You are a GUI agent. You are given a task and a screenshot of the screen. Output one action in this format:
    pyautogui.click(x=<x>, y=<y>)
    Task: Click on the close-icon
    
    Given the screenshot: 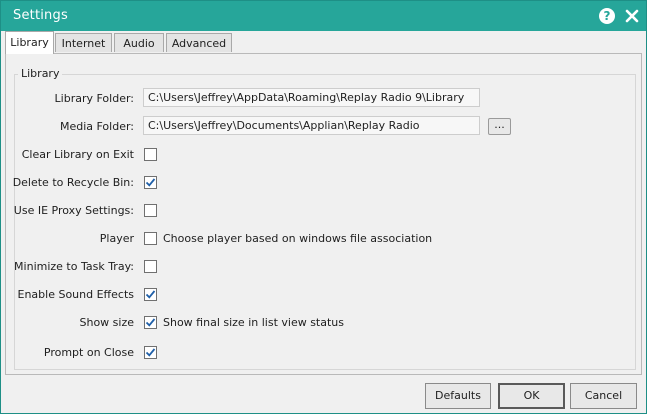 What is the action you would take?
    pyautogui.click(x=632, y=16)
    